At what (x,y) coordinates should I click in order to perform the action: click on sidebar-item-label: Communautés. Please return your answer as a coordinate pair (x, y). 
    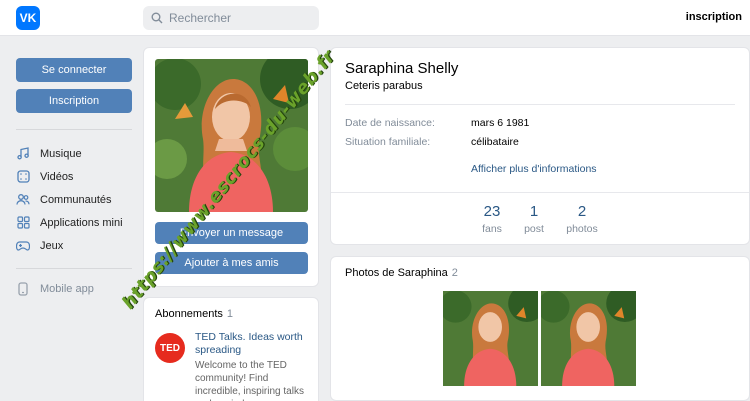
    Looking at the image, I should click on (76, 199).